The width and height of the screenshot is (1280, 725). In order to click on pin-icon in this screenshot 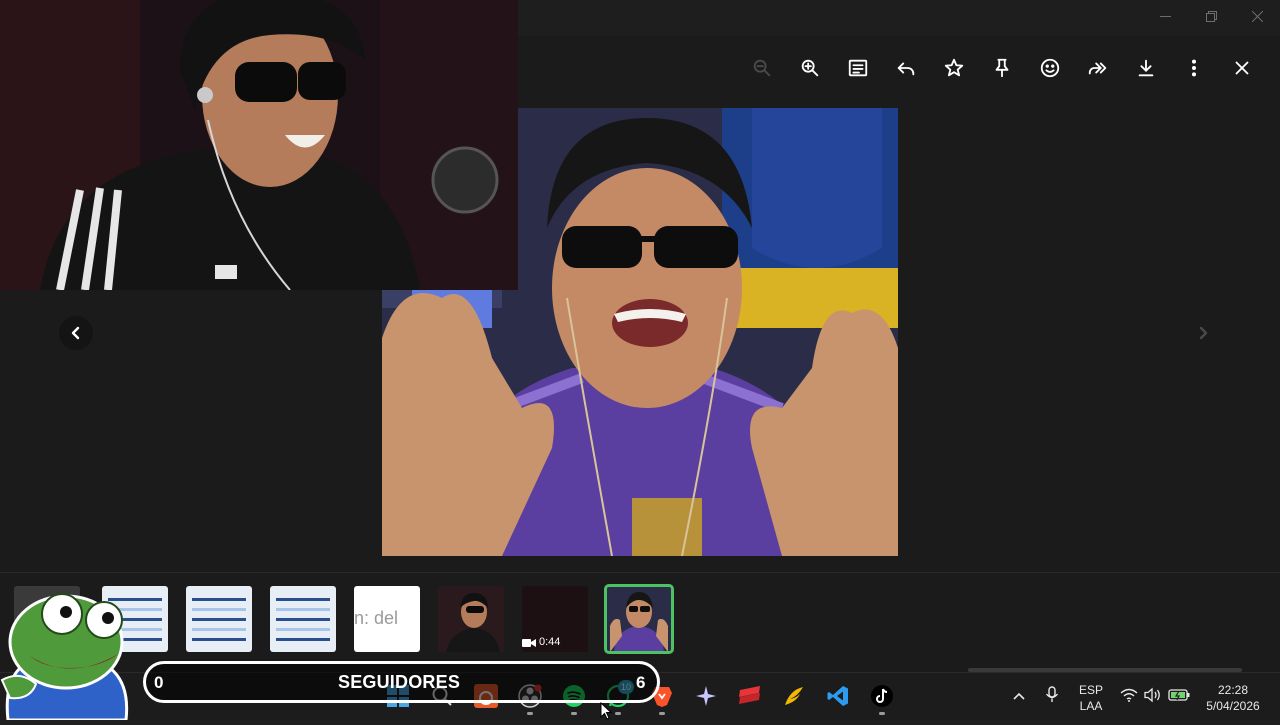, I will do `click(1002, 68)`.